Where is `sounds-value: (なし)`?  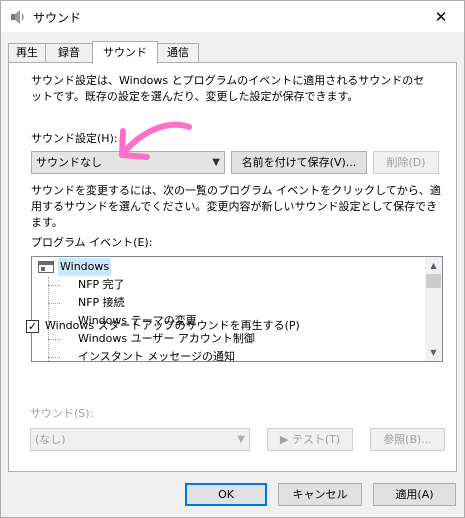
sounds-value: (なし) is located at coordinates (50, 439).